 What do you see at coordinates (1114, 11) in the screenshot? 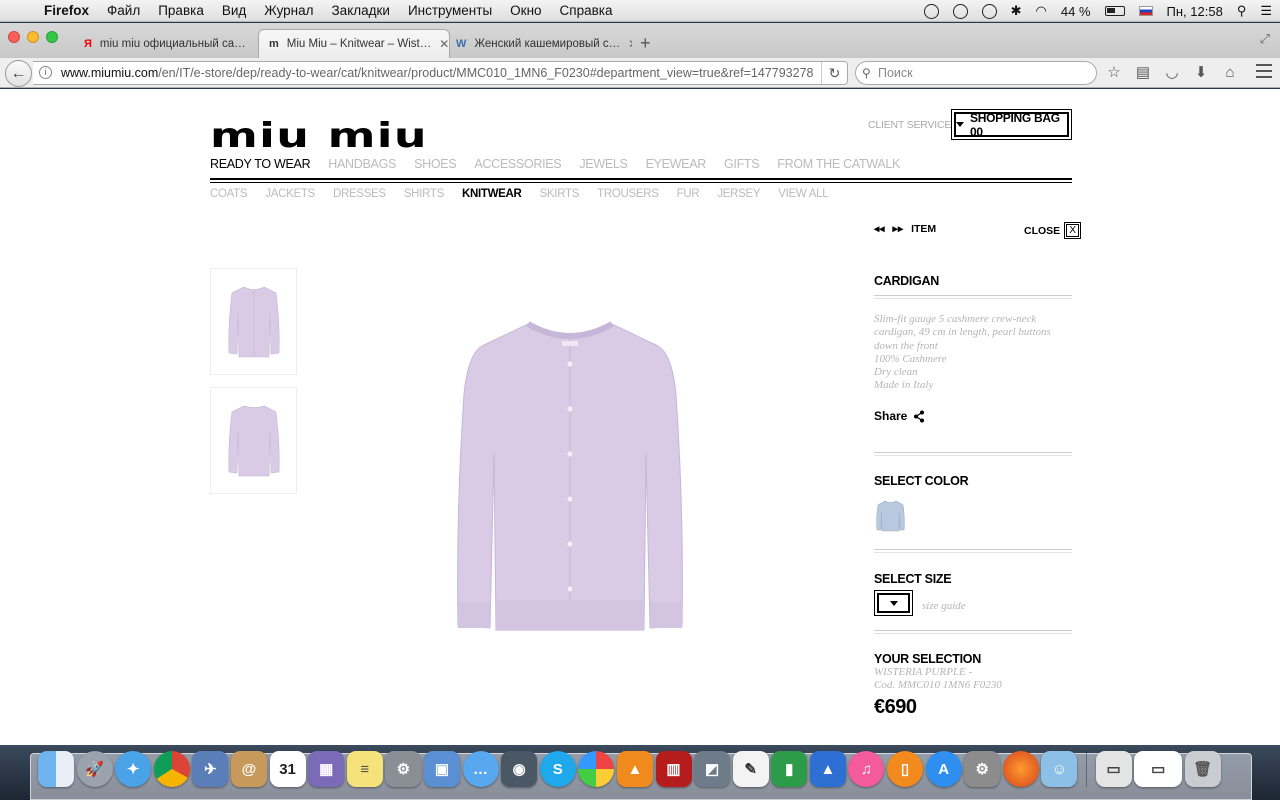
I see `battery-icon` at bounding box center [1114, 11].